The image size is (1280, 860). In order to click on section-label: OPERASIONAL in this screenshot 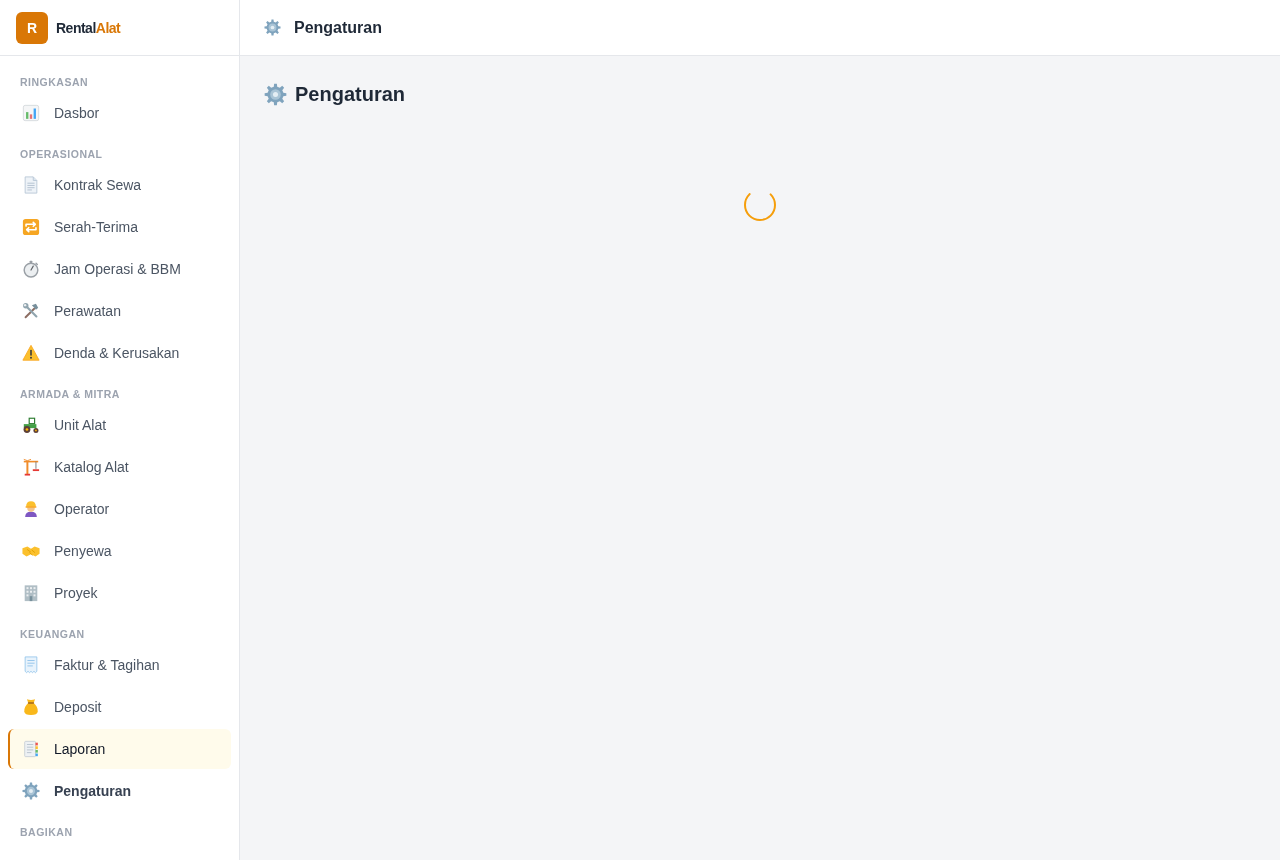, I will do `click(61, 154)`.